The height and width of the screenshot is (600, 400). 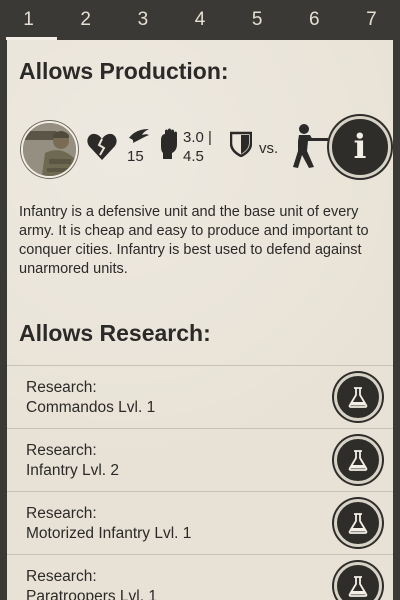 I want to click on frame-left, so click(x=3, y=320).